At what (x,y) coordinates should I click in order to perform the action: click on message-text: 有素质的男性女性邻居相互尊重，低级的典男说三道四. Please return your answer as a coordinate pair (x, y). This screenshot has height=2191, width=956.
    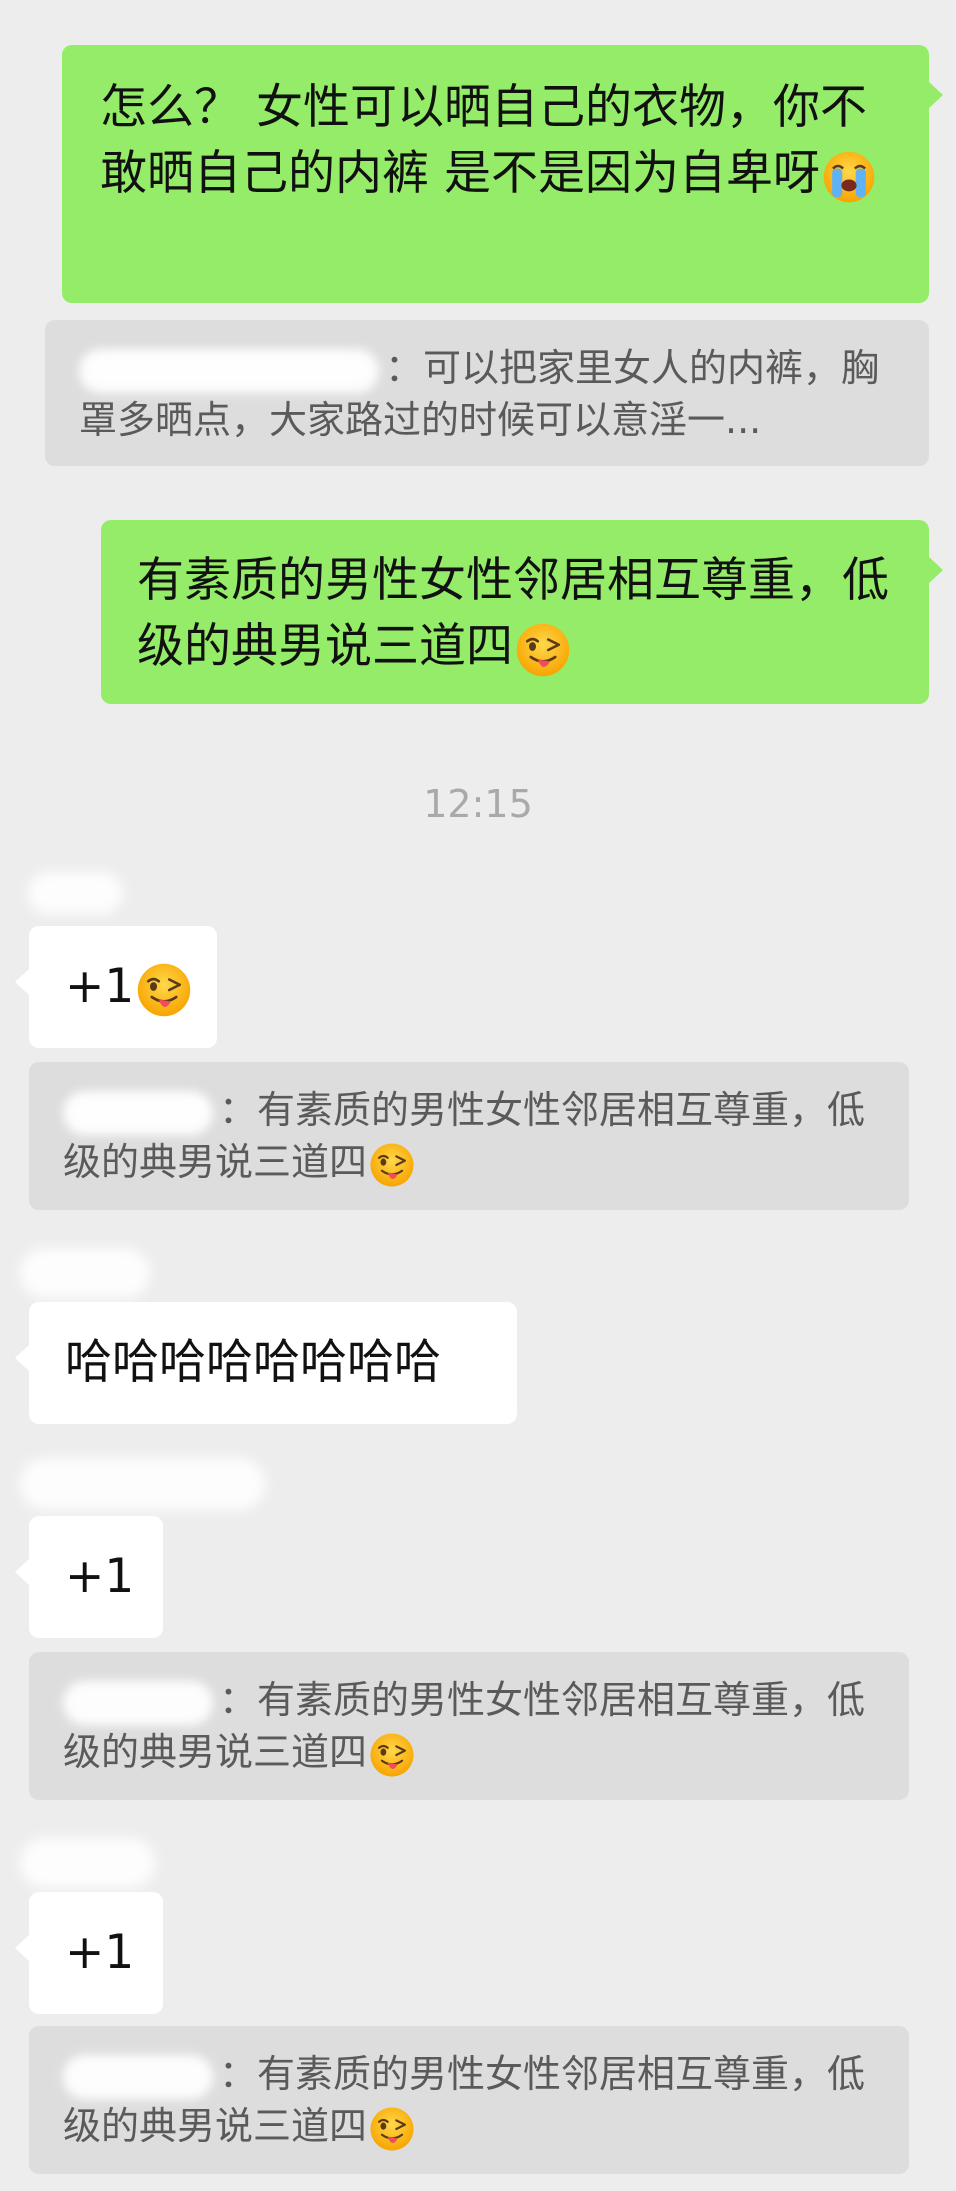
    Looking at the image, I should click on (513, 613).